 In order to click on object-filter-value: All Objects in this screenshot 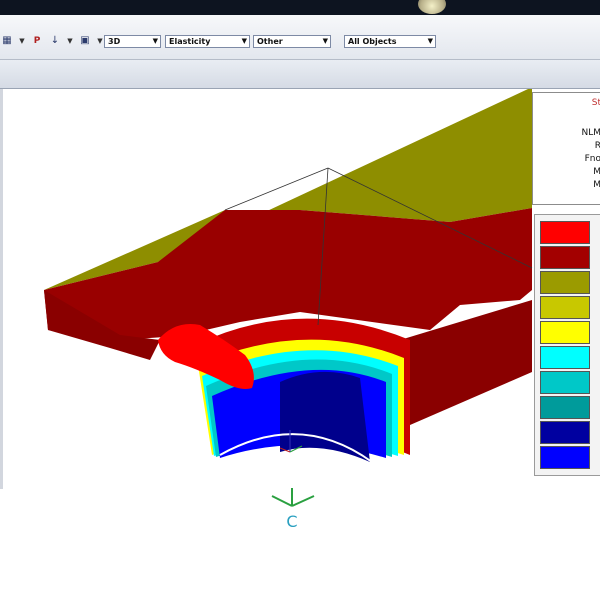, I will do `click(372, 41)`.